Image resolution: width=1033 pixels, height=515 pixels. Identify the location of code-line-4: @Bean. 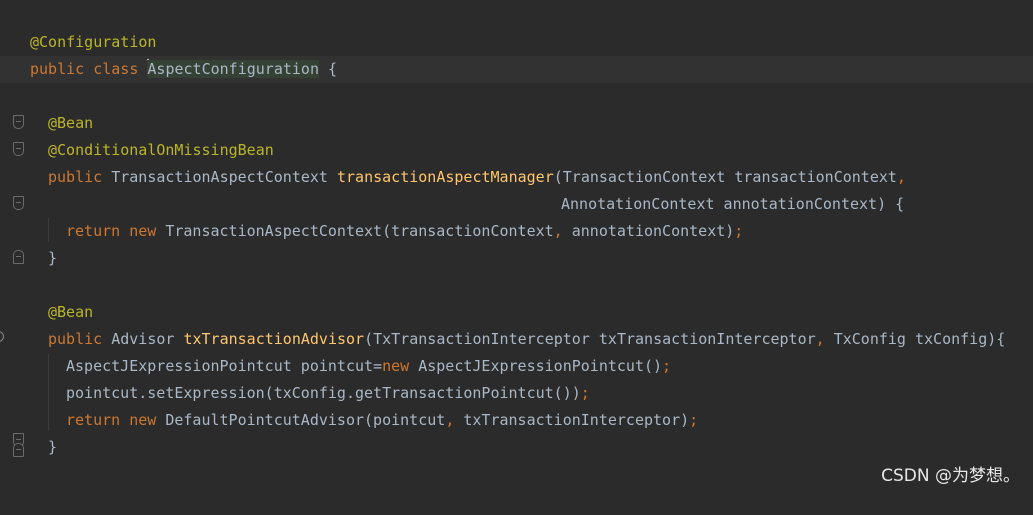
(516, 123).